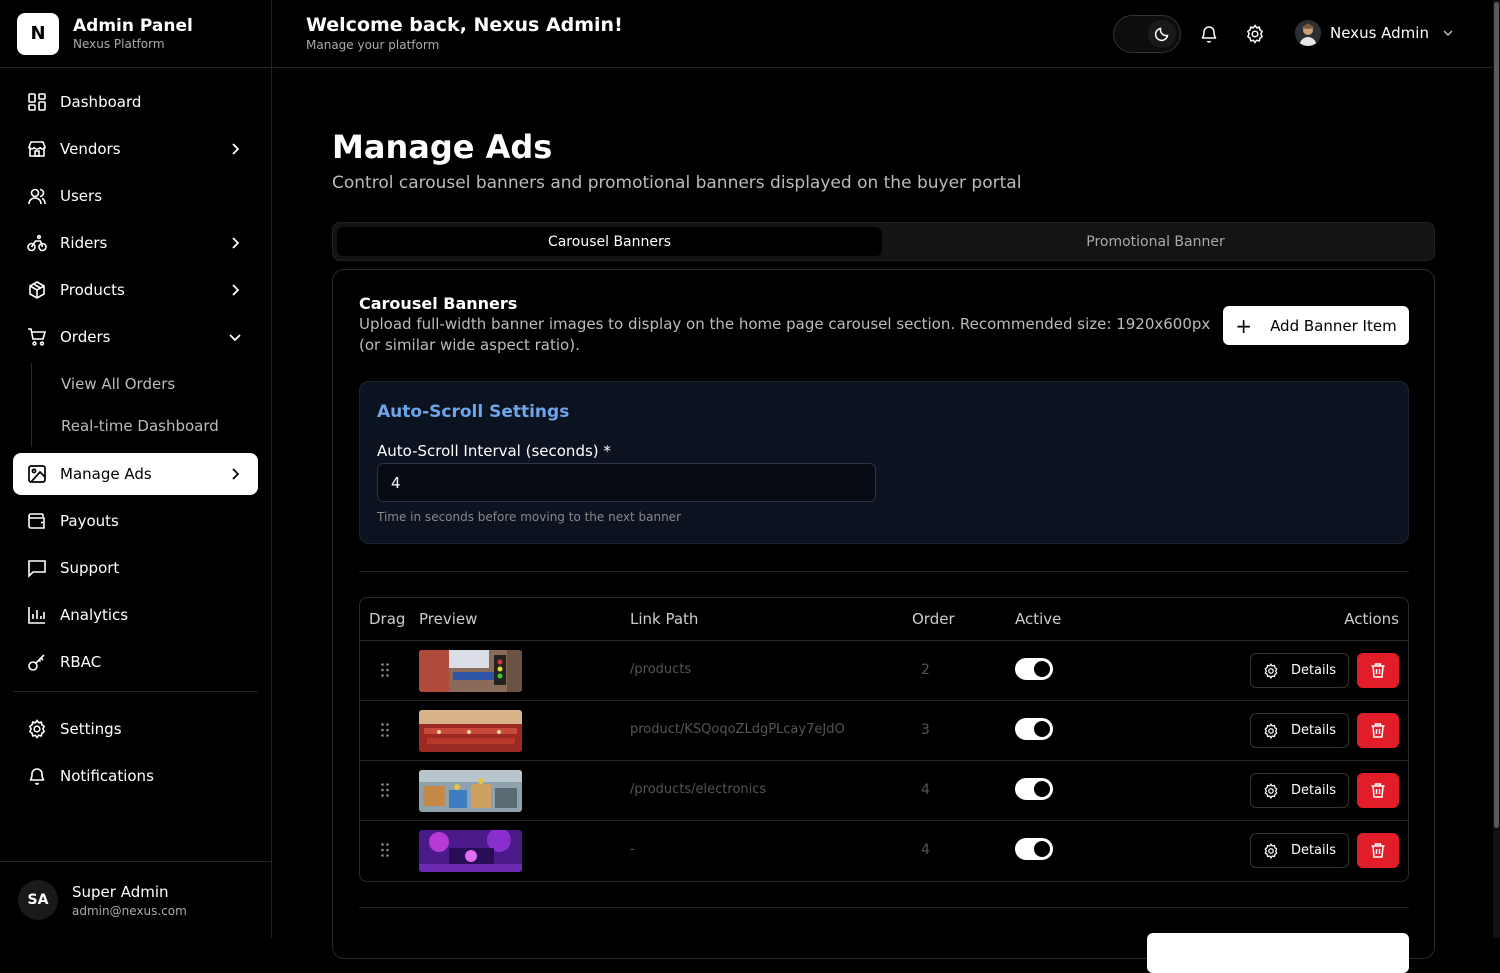  I want to click on chevron-right-icon, so click(236, 290).